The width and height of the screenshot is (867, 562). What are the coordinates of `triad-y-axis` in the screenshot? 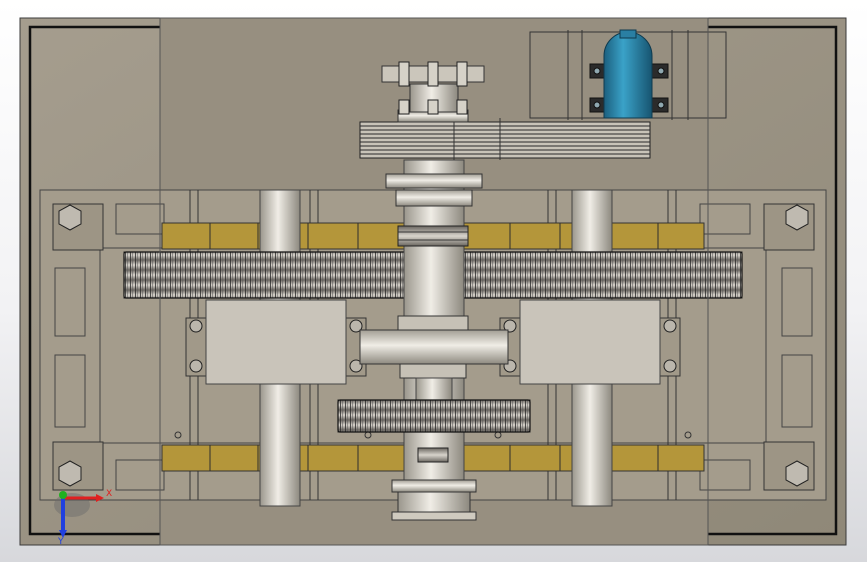 It's located at (63, 495).